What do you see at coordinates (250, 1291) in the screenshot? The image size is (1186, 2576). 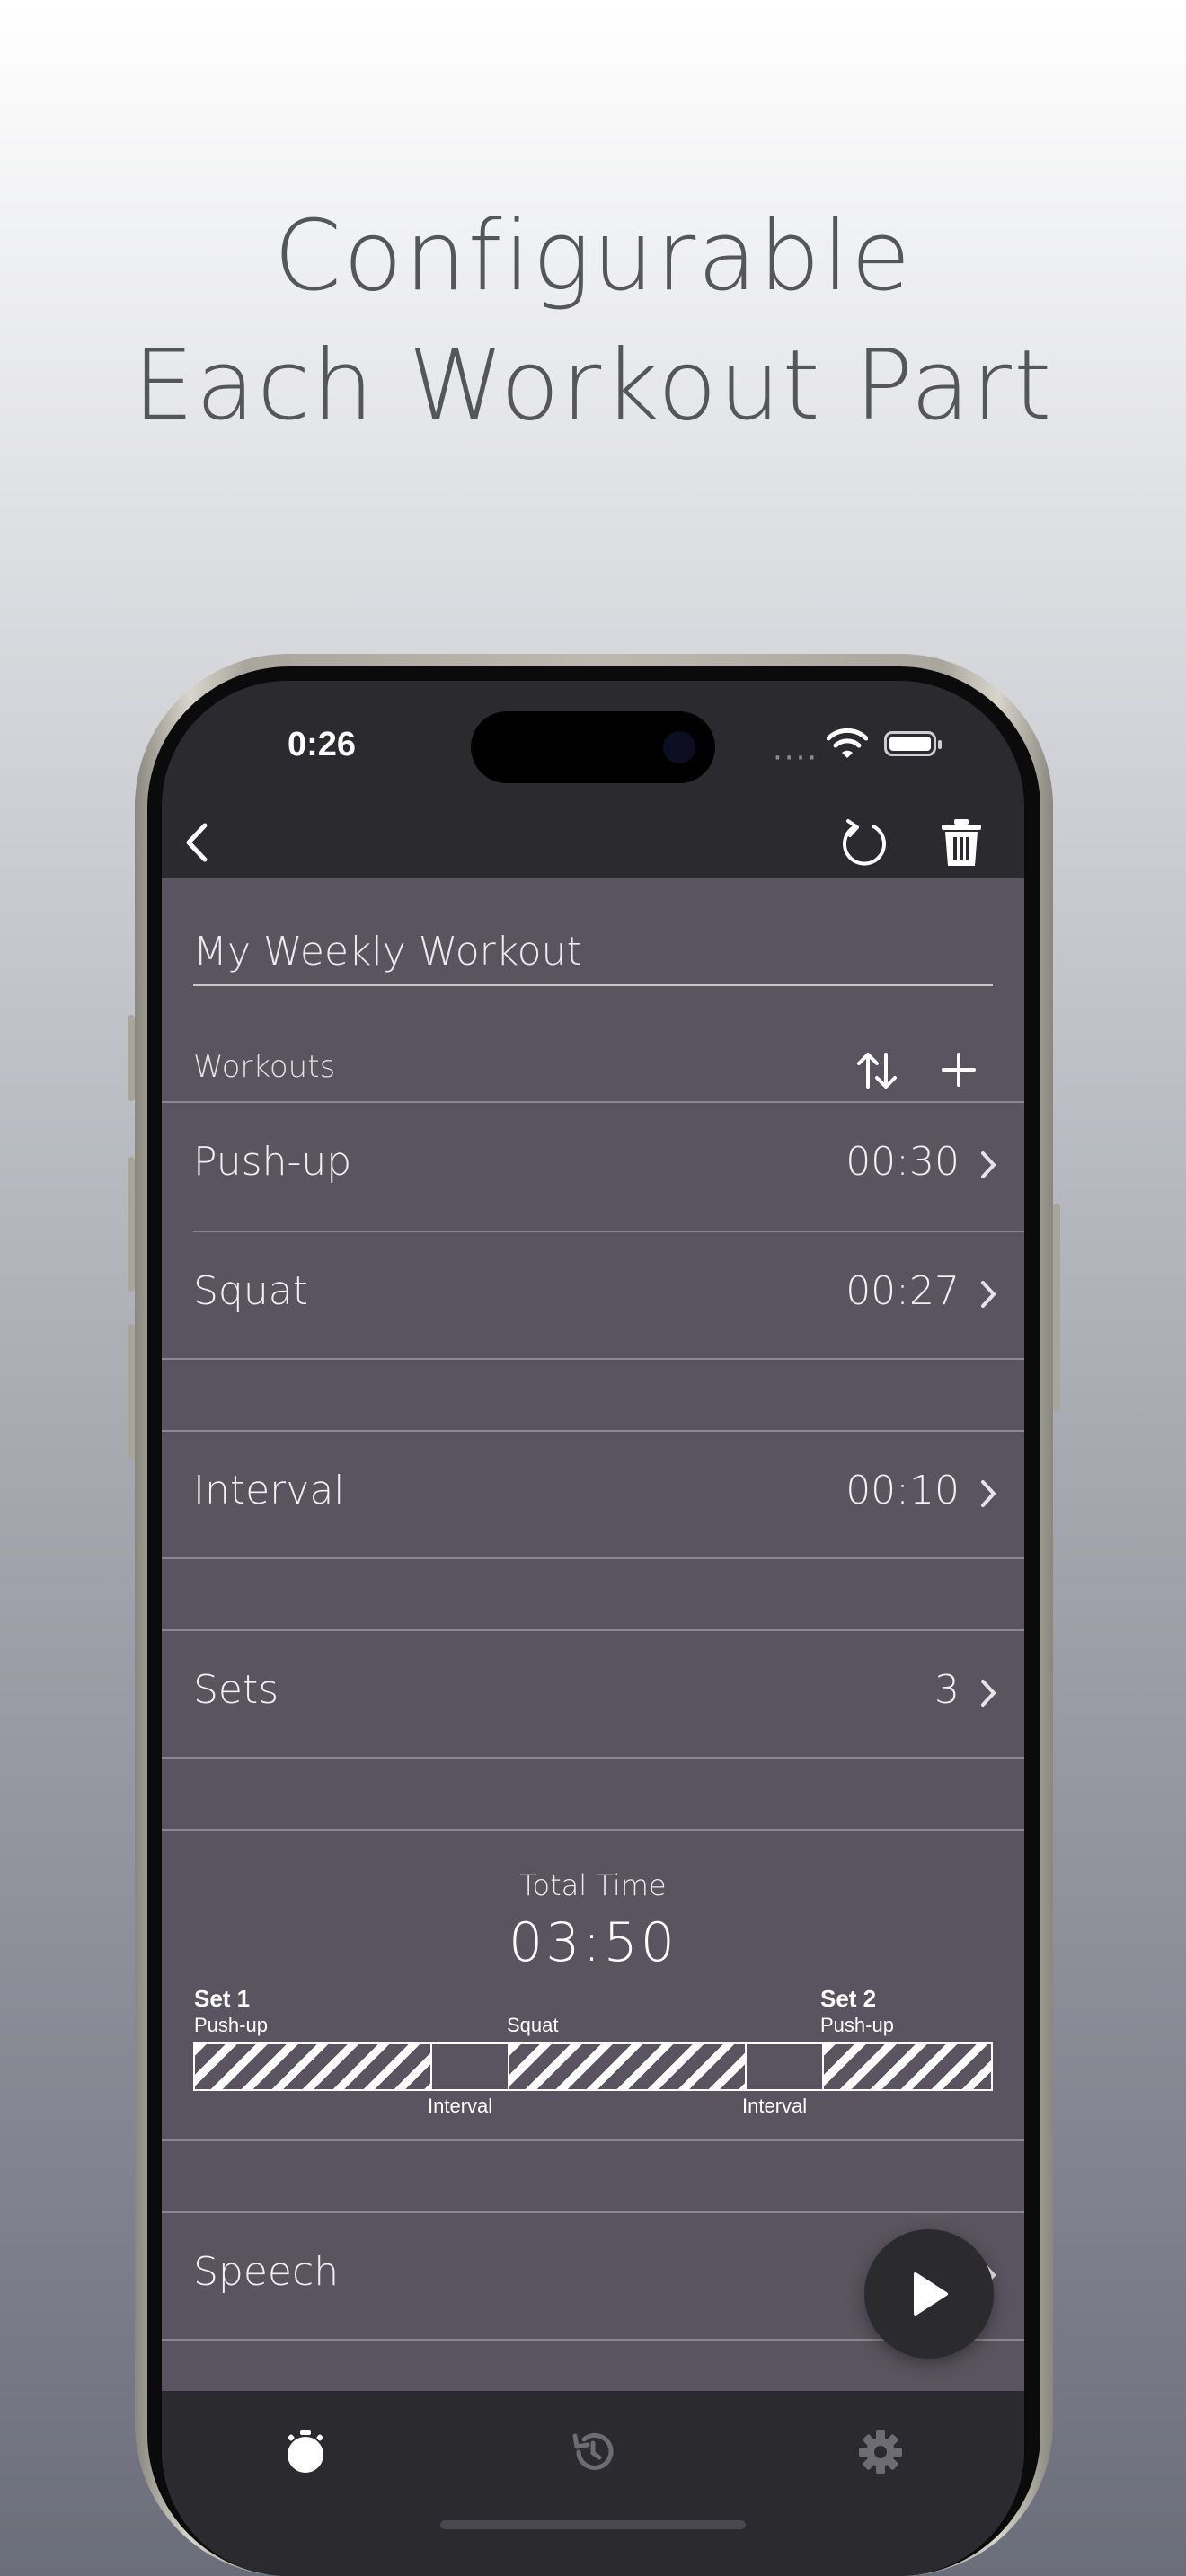 I see `workout-name: Squat` at bounding box center [250, 1291].